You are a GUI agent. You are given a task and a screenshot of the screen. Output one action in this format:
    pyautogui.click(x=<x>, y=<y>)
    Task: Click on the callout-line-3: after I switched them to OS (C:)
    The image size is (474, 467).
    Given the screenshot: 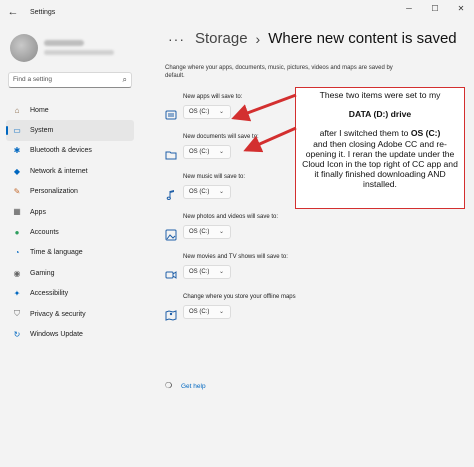 What is the action you would take?
    pyautogui.click(x=380, y=133)
    